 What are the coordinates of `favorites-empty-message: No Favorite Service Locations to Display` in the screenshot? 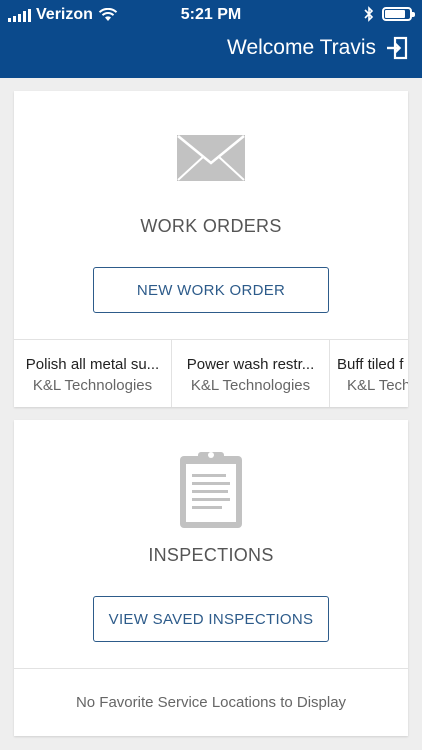 It's located at (211, 702).